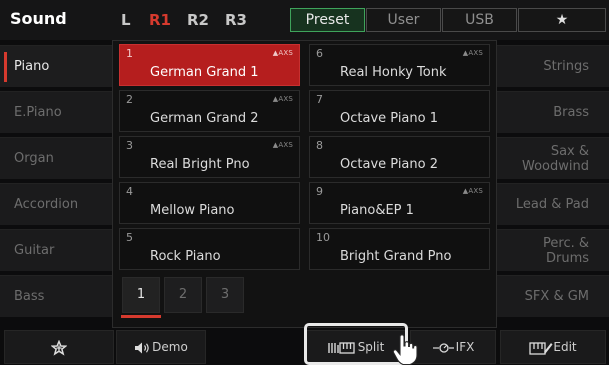 This screenshot has width=609, height=365. I want to click on edit-keyboard-pen-icon, so click(541, 348).